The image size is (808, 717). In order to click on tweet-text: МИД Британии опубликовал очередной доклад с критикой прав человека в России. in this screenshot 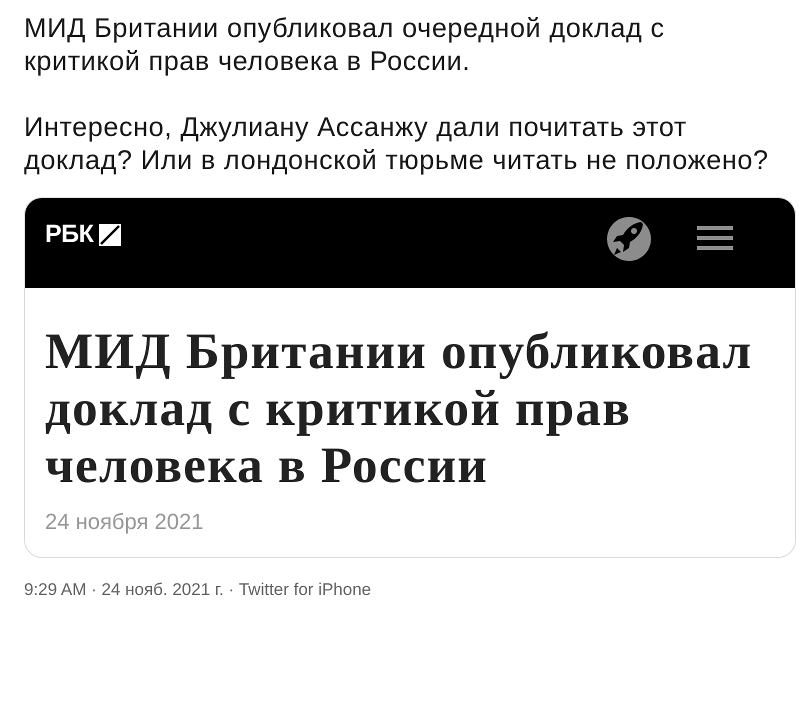, I will do `click(345, 45)`.